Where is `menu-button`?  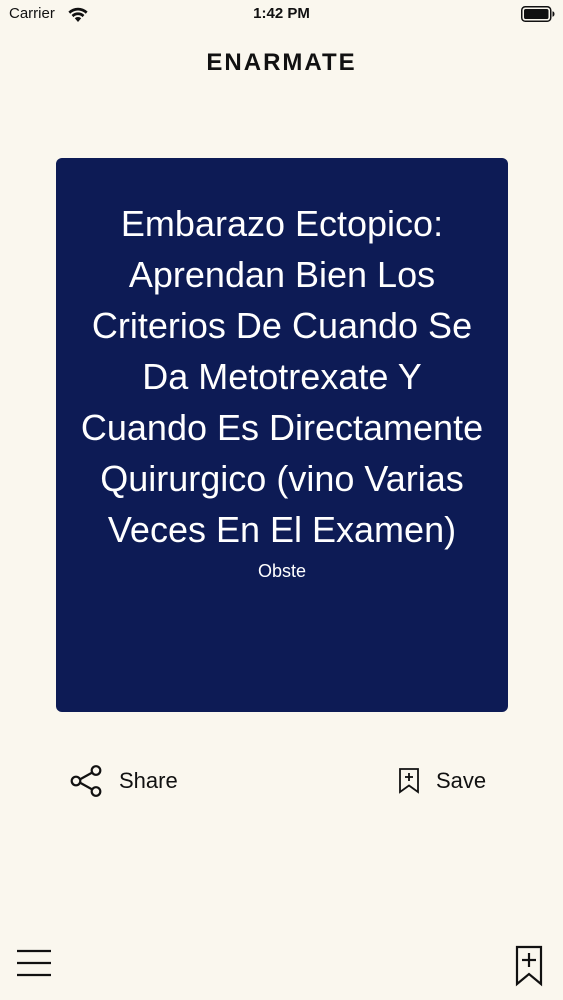 menu-button is located at coordinates (34, 963).